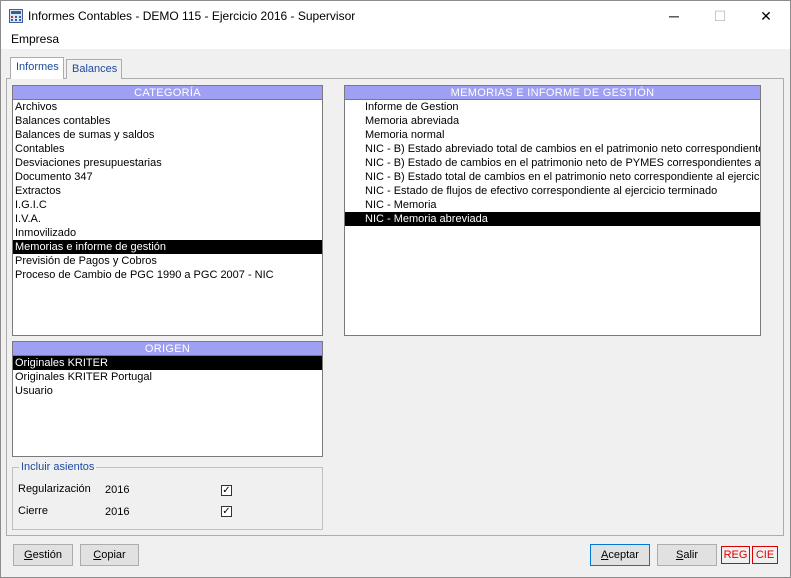 The width and height of the screenshot is (791, 578). What do you see at coordinates (117, 490) in the screenshot?
I see `regularizacion-year: 2016` at bounding box center [117, 490].